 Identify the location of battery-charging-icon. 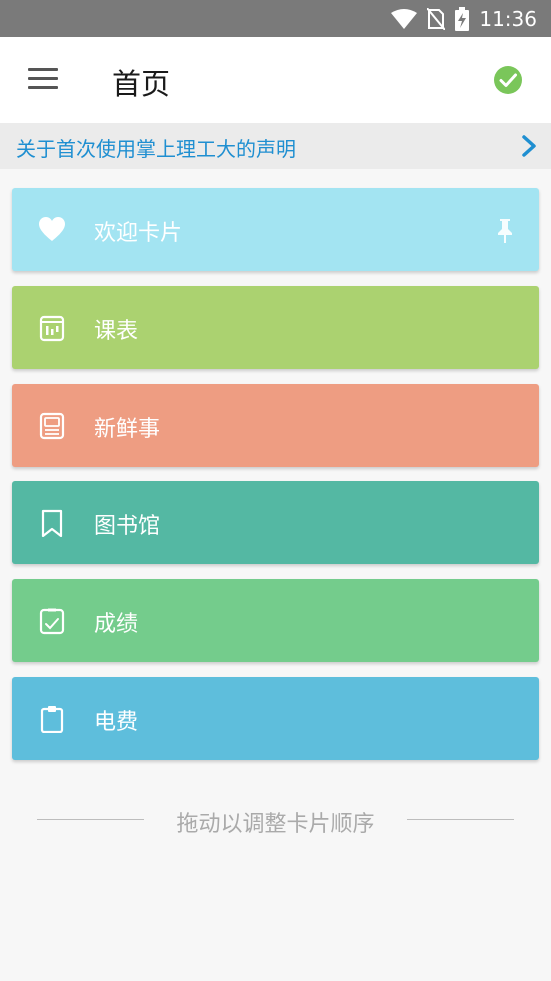
(462, 18).